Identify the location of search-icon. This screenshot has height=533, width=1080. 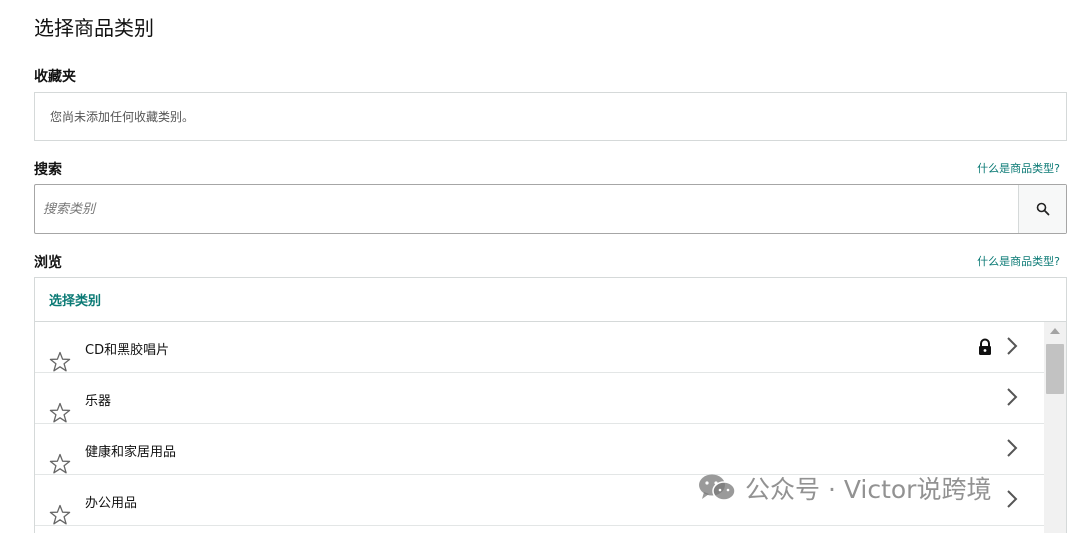
(1042, 209).